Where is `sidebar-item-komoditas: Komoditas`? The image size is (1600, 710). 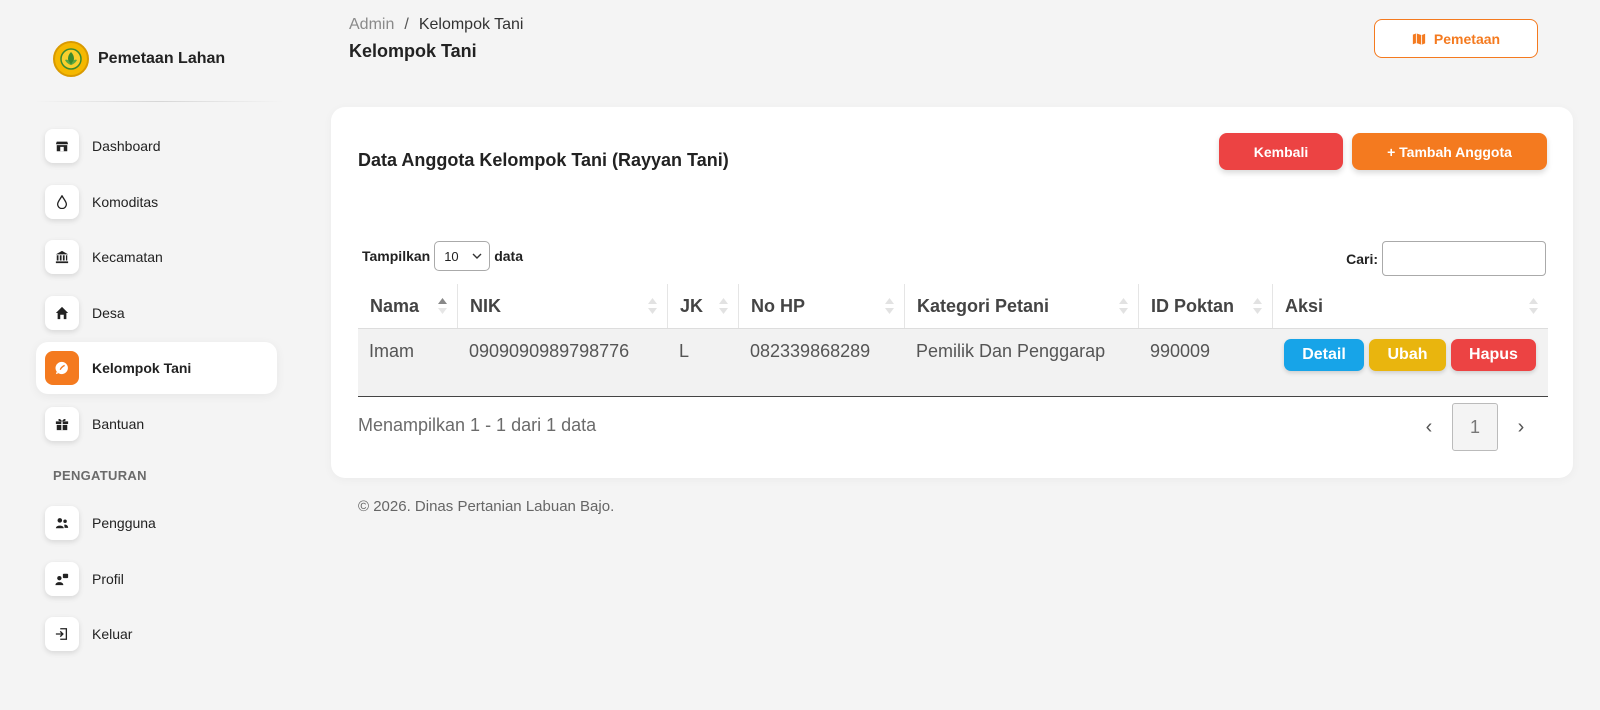 sidebar-item-komoditas: Komoditas is located at coordinates (156, 202).